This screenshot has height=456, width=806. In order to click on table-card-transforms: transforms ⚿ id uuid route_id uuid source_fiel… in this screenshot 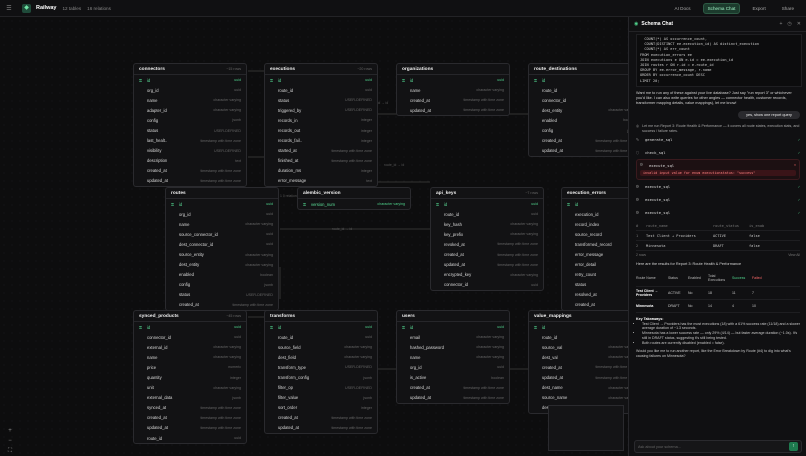, I will do `click(321, 372)`.